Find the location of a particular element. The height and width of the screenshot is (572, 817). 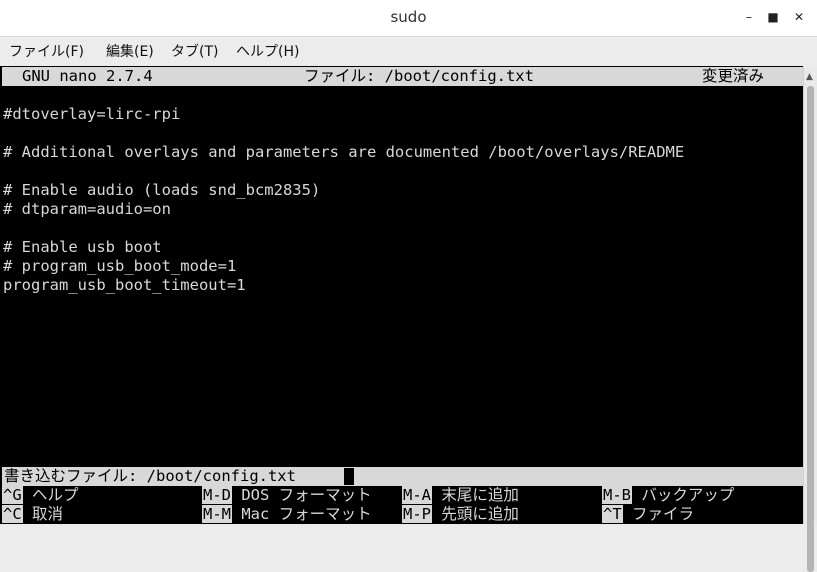

shortcut-mac-format: M-M Mac フォーマット is located at coordinates (287, 514).